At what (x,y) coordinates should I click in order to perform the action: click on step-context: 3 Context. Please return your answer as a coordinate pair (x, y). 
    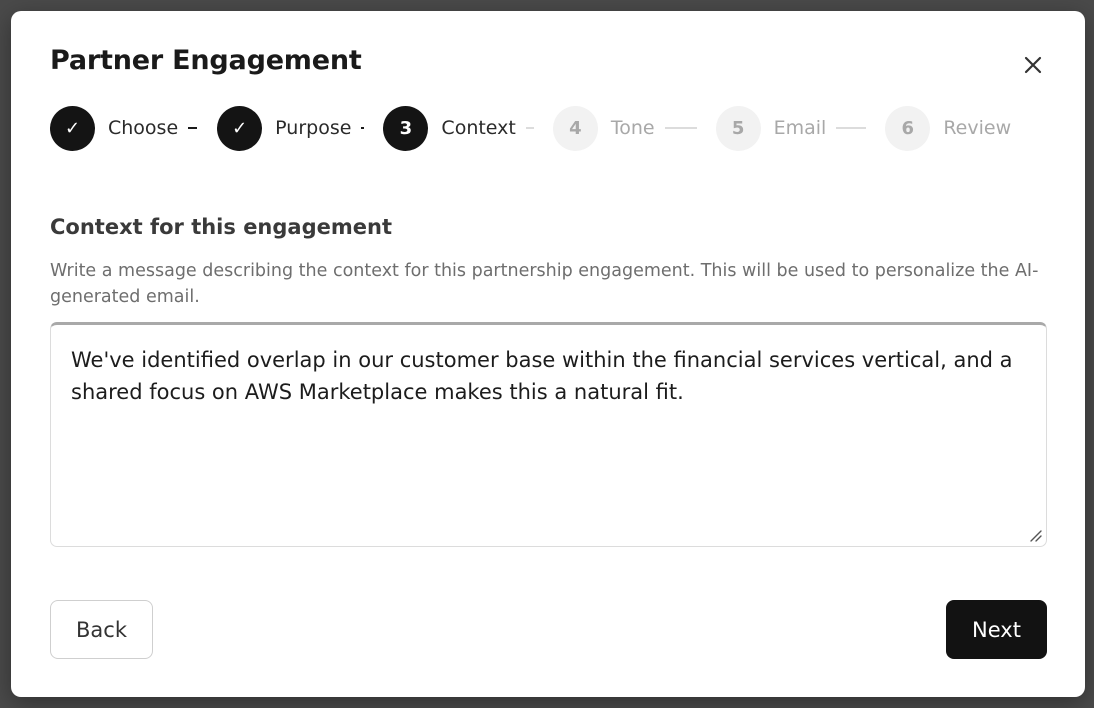
    Looking at the image, I should click on (449, 128).